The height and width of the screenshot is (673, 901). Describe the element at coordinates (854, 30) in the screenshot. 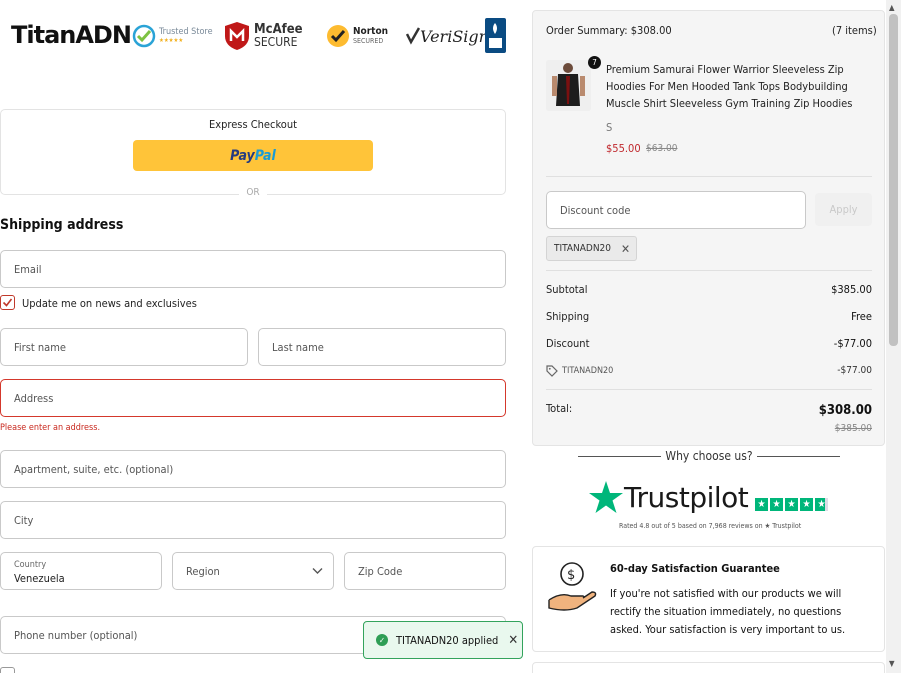

I see `order-items-count: (7 items)` at that location.